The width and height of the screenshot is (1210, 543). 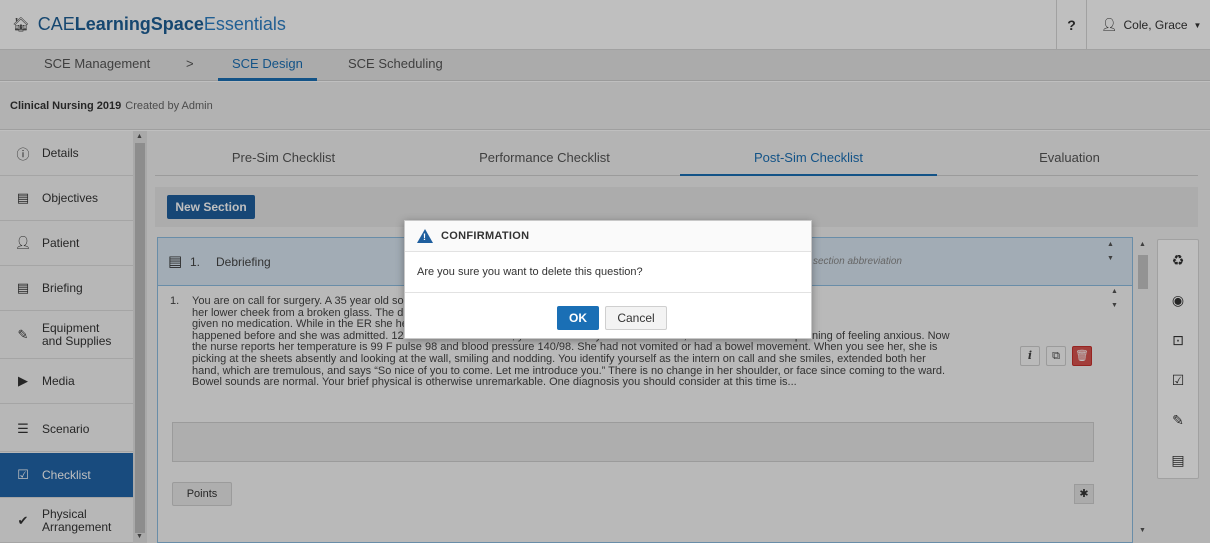 What do you see at coordinates (636, 318) in the screenshot?
I see `cancel-button: Cancel` at bounding box center [636, 318].